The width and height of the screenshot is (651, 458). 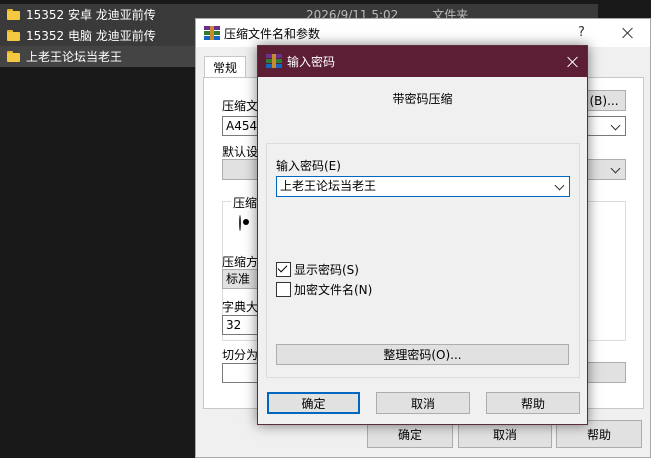 What do you see at coordinates (240, 106) in the screenshot?
I see `archive-name-label: 压缩文` at bounding box center [240, 106].